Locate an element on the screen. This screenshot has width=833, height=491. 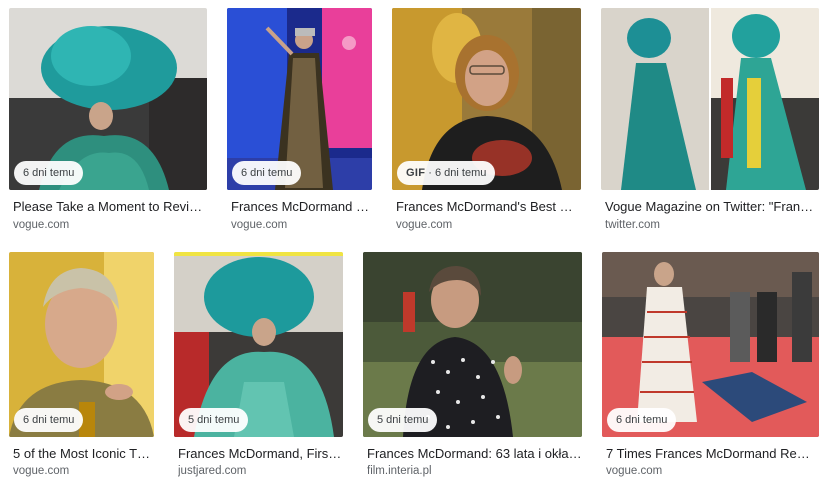
date-badge: GIF · 6 dni temu is located at coordinates (446, 173).